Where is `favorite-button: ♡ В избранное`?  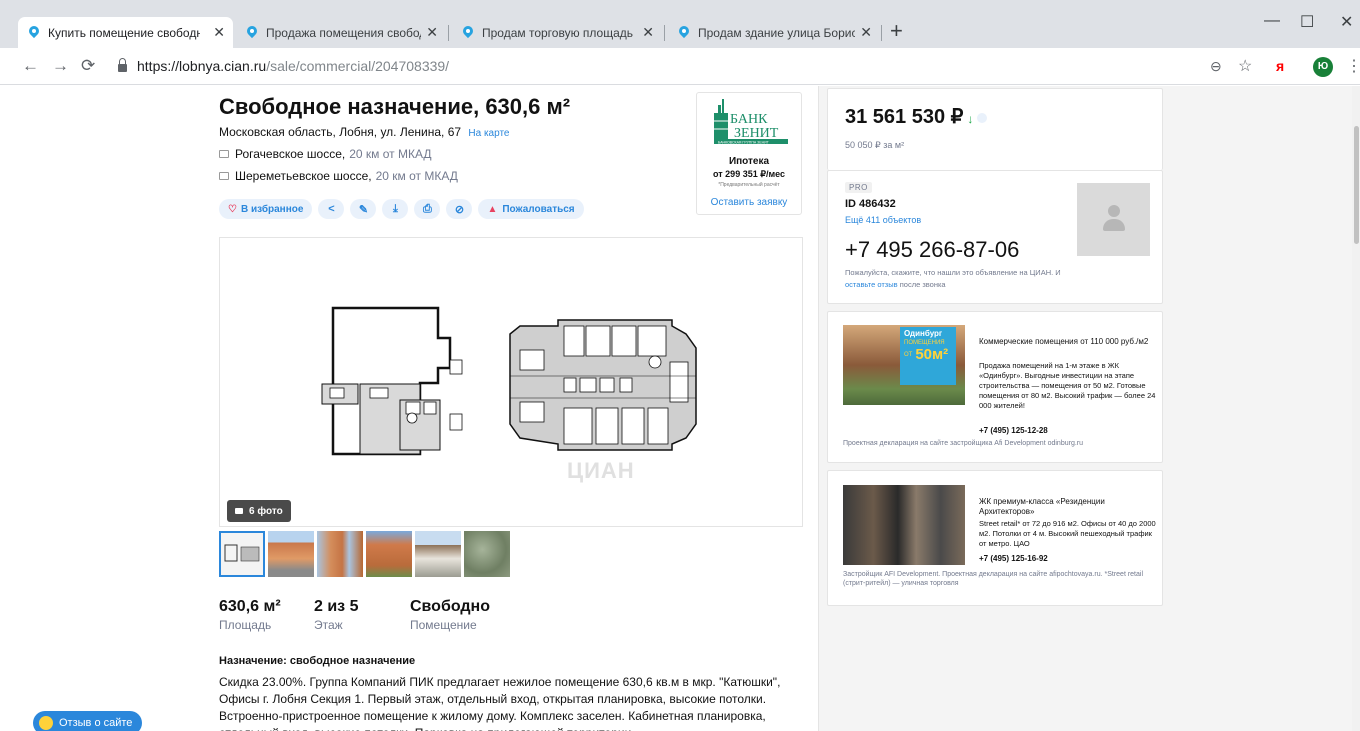
favorite-button: ♡ В избранное is located at coordinates (266, 209).